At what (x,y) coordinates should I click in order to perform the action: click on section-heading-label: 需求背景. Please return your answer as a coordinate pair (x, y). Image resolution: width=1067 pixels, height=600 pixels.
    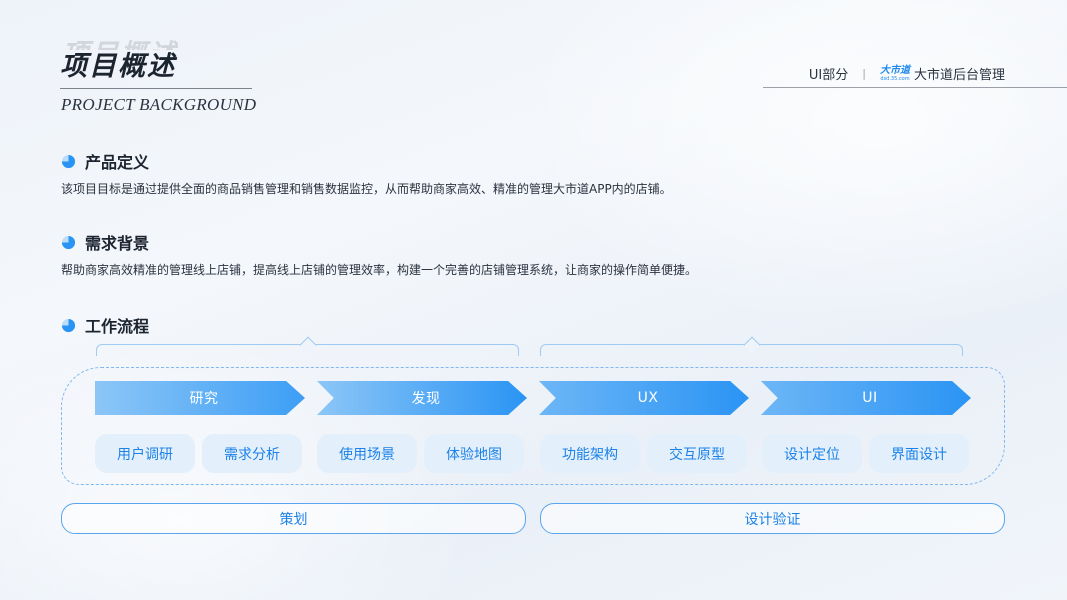
    Looking at the image, I should click on (117, 243).